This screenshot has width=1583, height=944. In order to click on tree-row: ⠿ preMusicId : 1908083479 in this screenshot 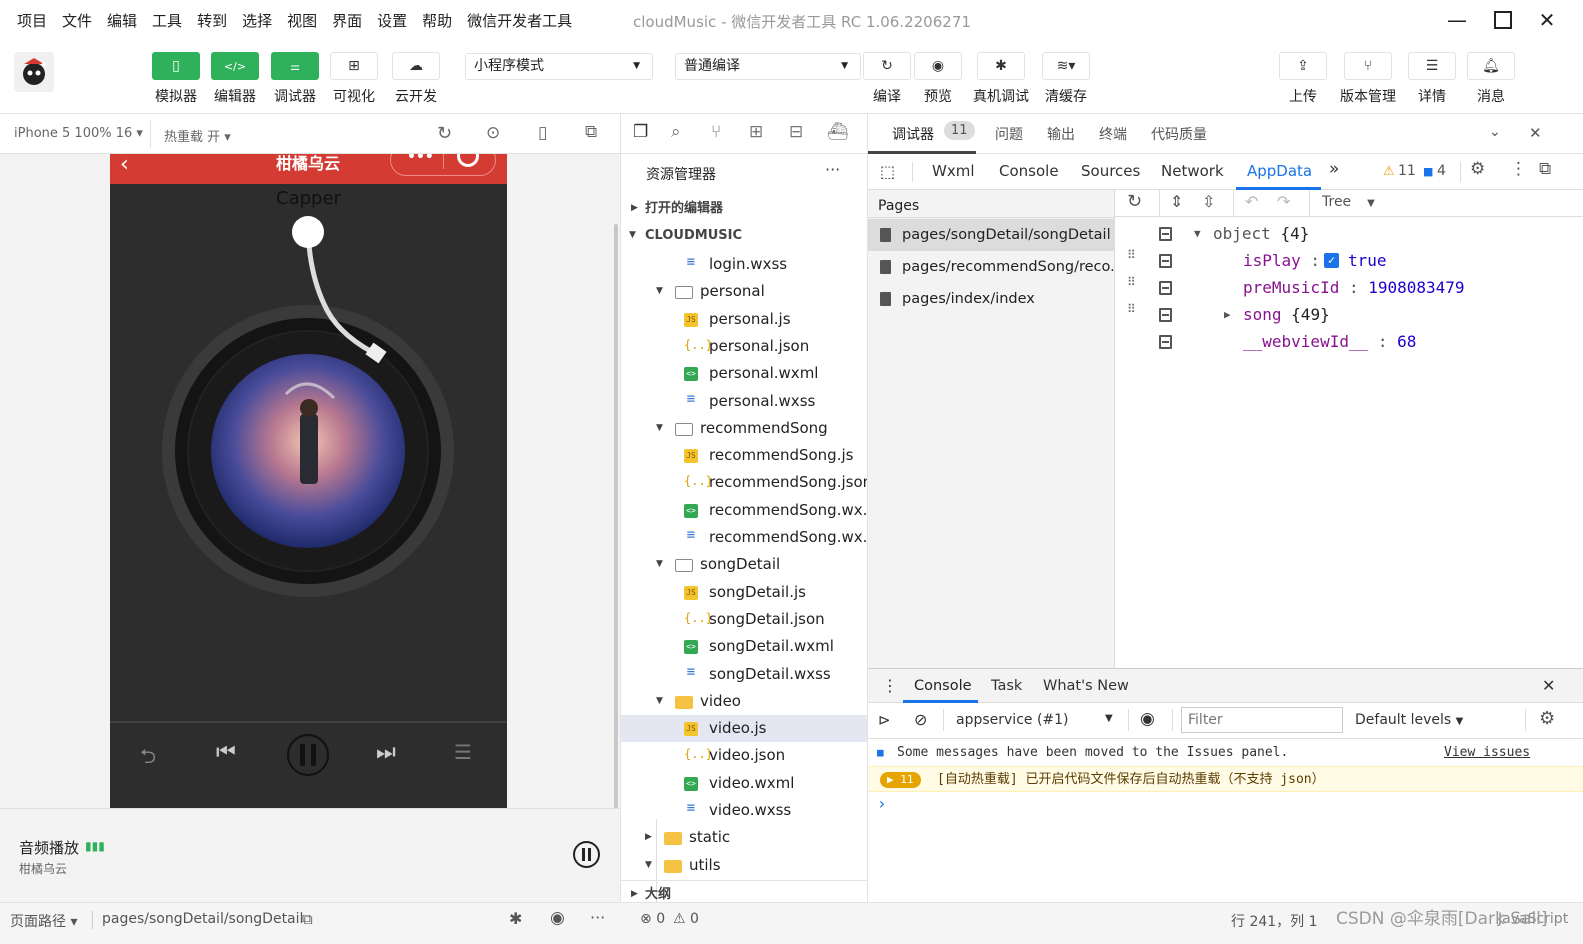, I will do `click(1349, 287)`.